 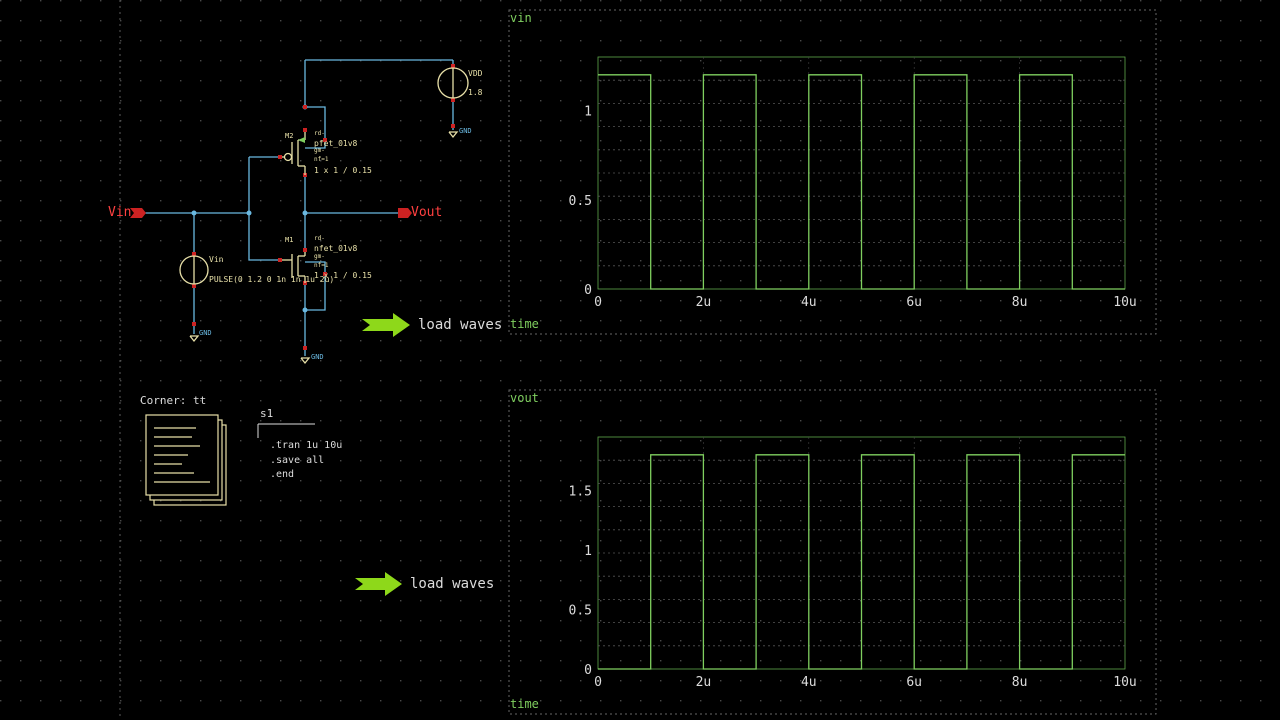 What do you see at coordinates (336, 248) in the screenshot?
I see `m1-model-name: nfet_01v8` at bounding box center [336, 248].